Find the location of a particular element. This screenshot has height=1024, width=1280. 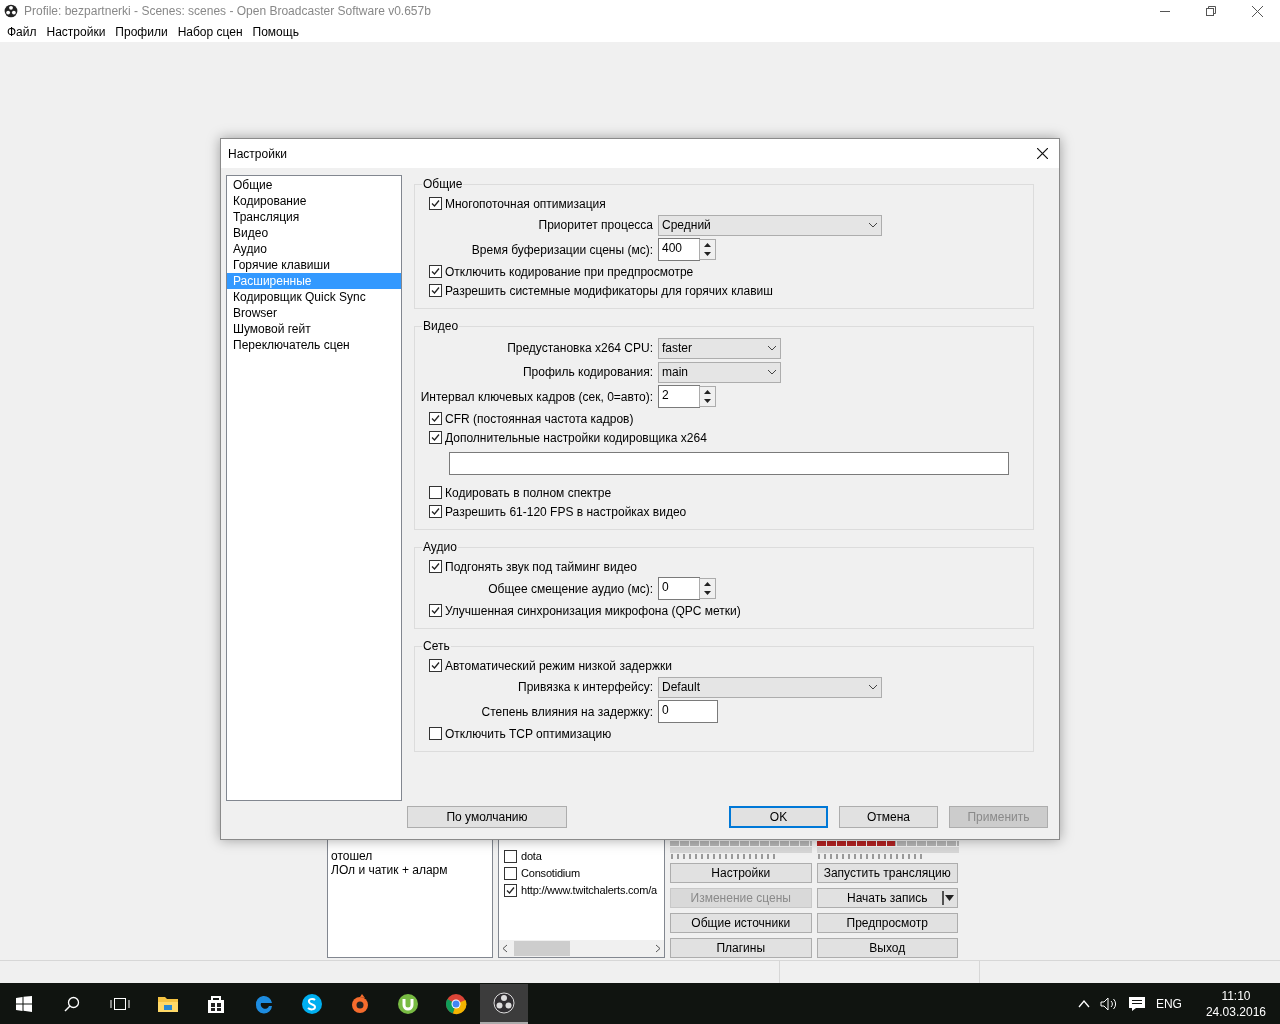

checkbox-label: Улучшенная синхронизация микрофона (QPC метки) is located at coordinates (593, 611).